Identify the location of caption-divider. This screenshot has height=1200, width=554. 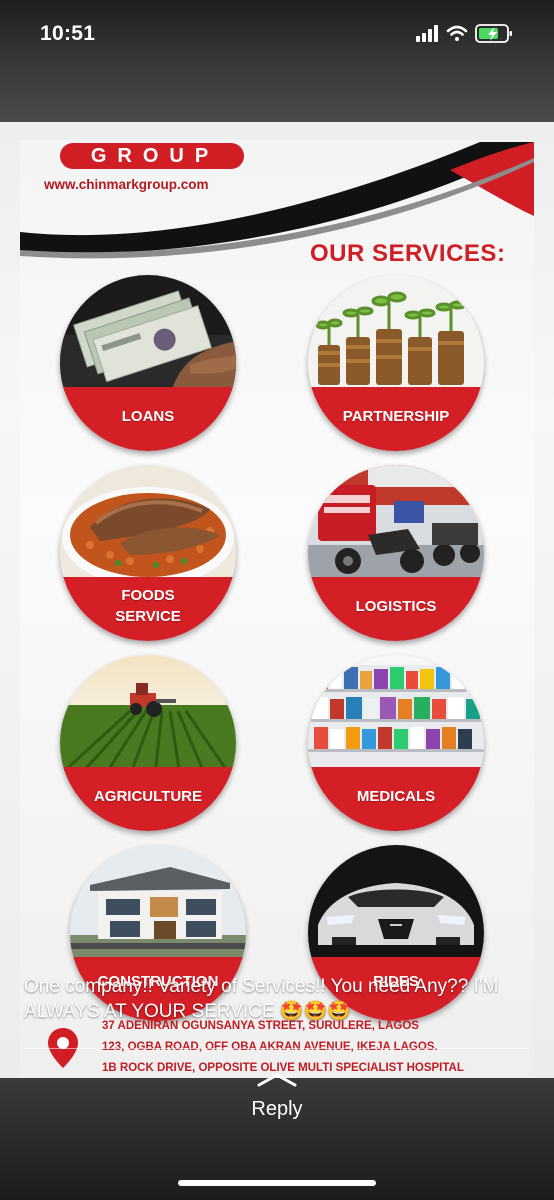
(277, 1048).